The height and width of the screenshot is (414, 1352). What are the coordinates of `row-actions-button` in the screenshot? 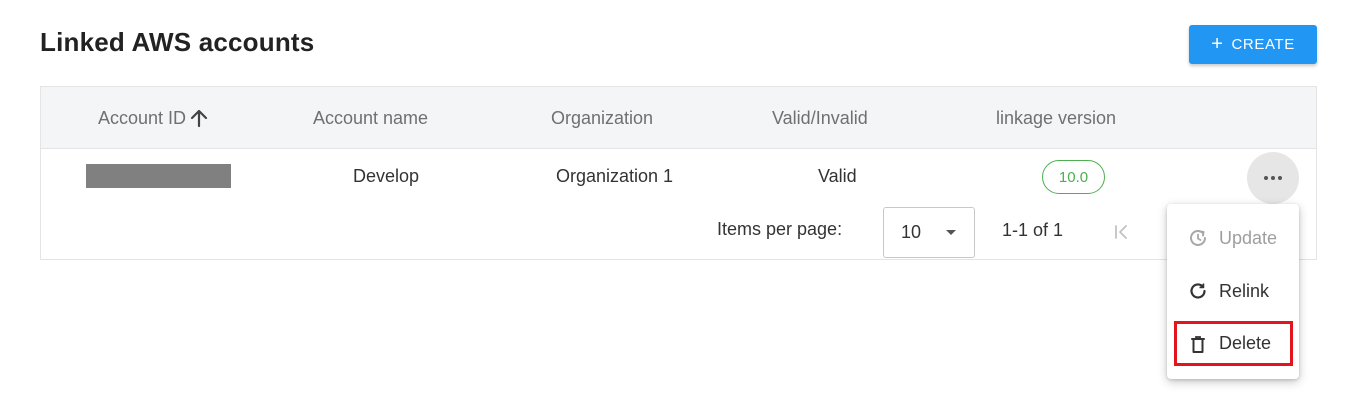 It's located at (1273, 178).